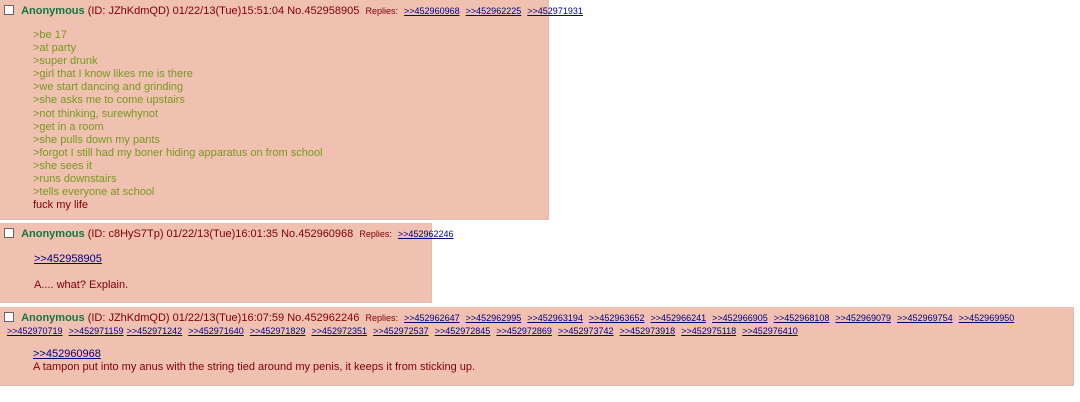 This screenshot has width=1080, height=402. Describe the element at coordinates (426, 234) in the screenshot. I see `backlink: >>452962246` at that location.